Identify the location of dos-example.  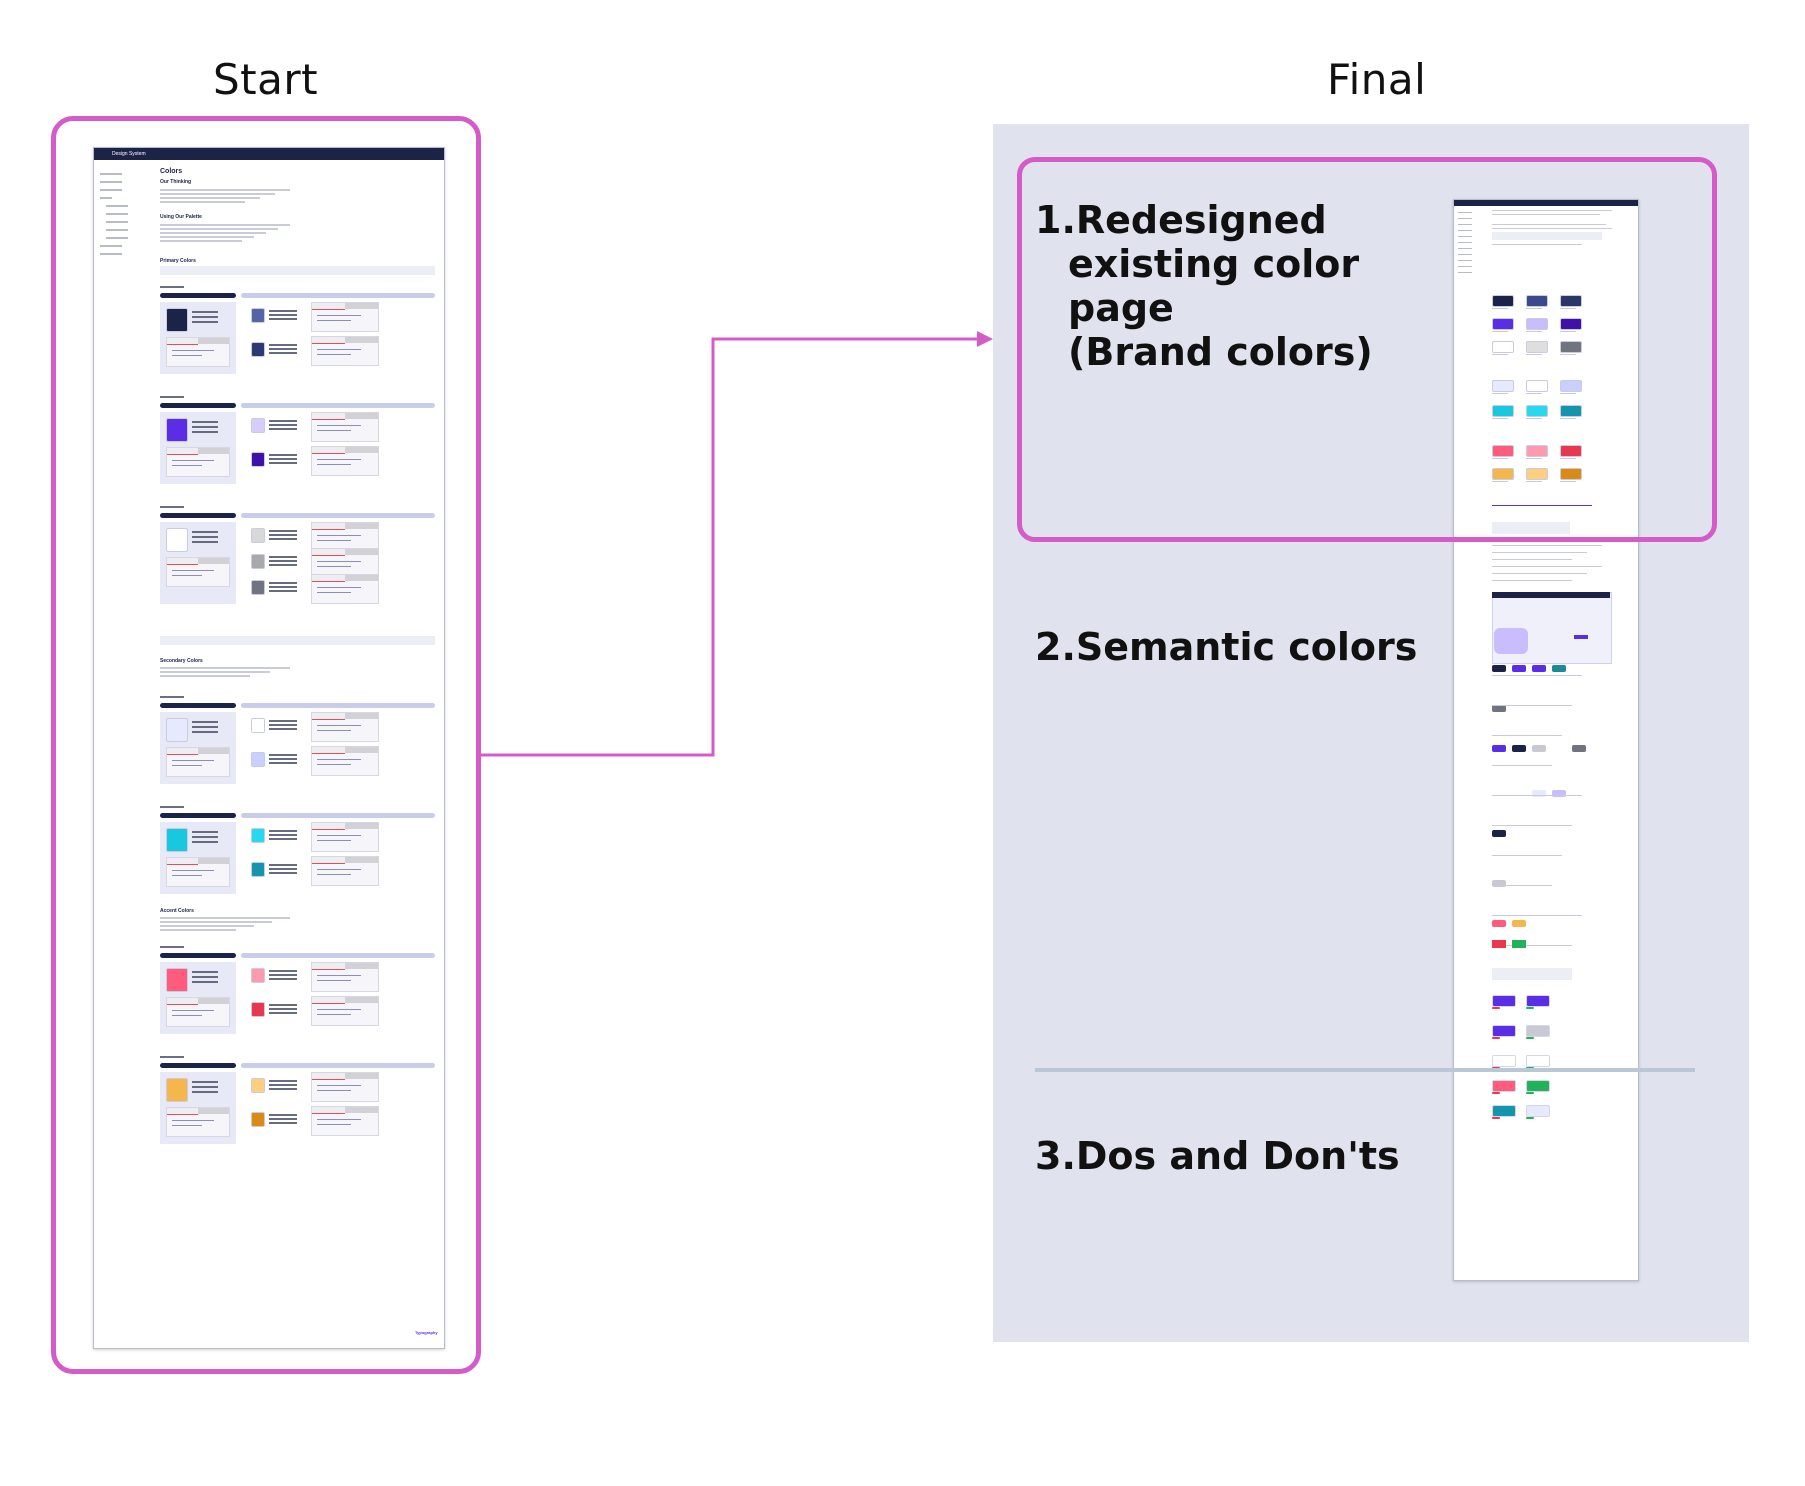
(1504, 1086).